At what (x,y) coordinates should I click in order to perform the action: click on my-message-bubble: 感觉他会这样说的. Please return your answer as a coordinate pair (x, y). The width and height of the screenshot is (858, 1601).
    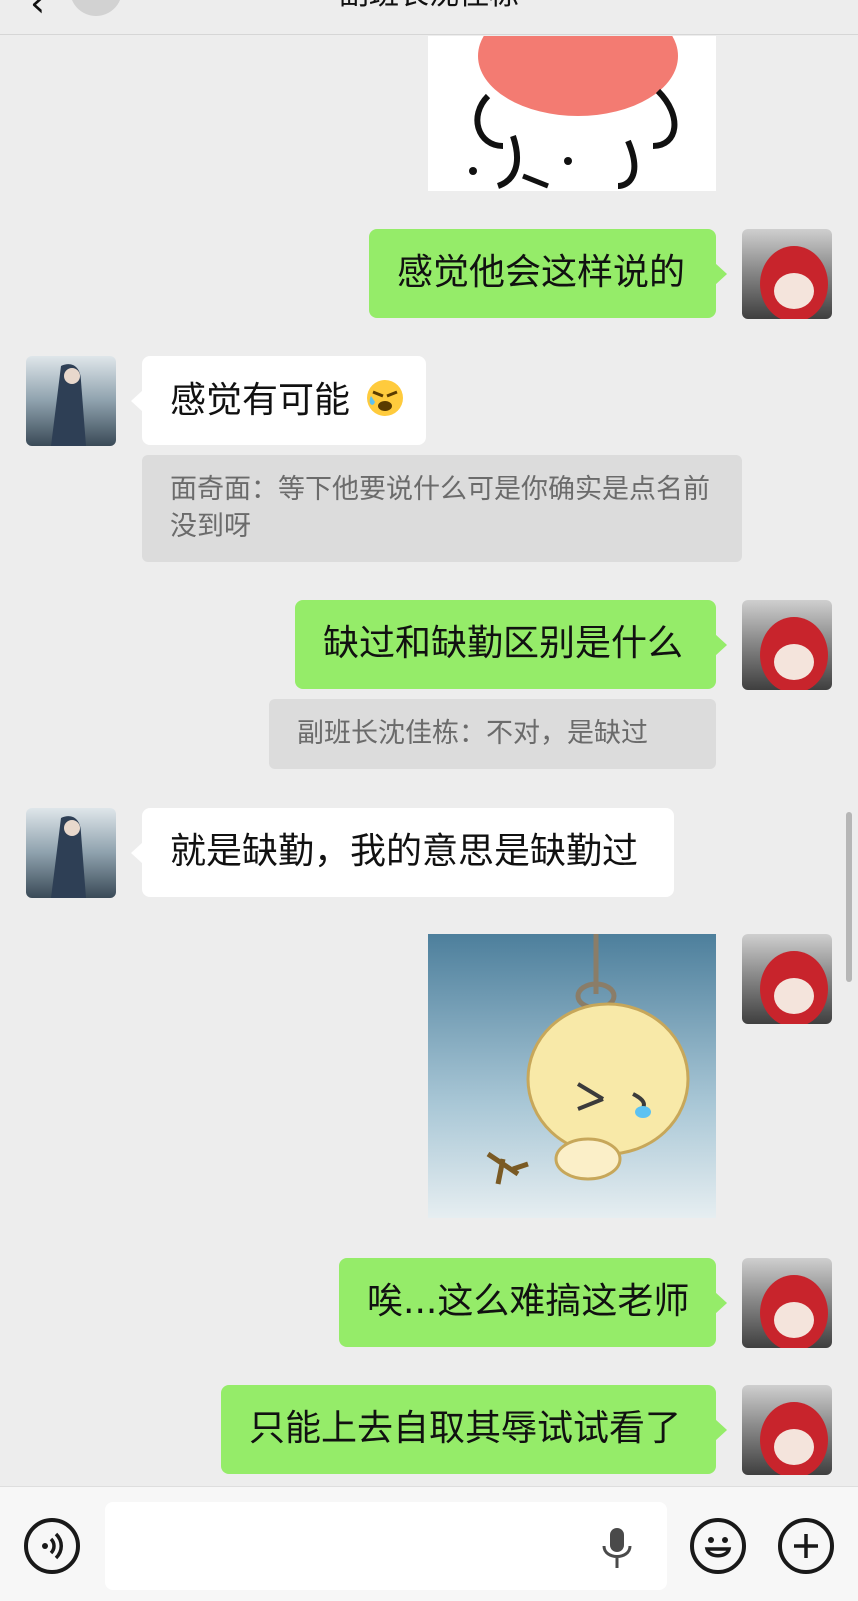
    Looking at the image, I should click on (548, 273).